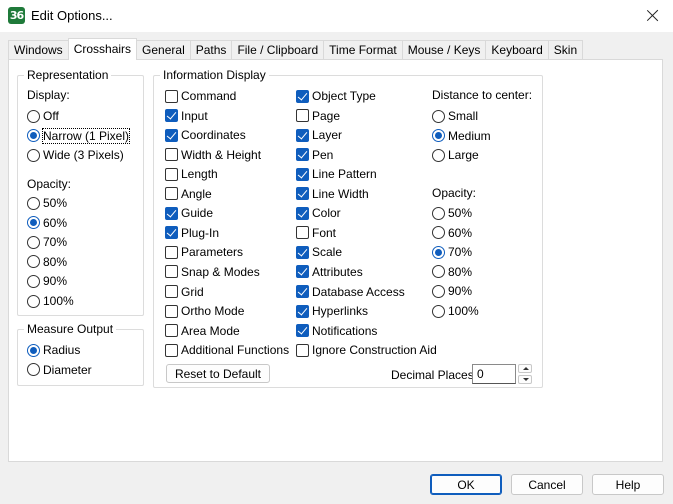  I want to click on decimal-places-increment-button, so click(525, 368).